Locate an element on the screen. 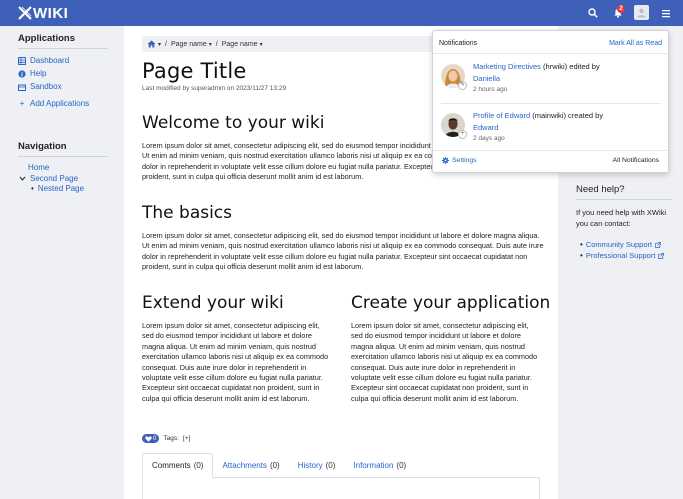 The image size is (683, 499). pencil-icon: ✎ is located at coordinates (462, 85).